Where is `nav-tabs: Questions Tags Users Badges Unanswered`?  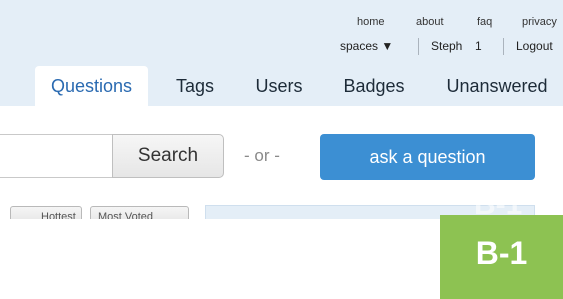 nav-tabs: Questions Tags Users Badges Unanswered is located at coordinates (281, 86).